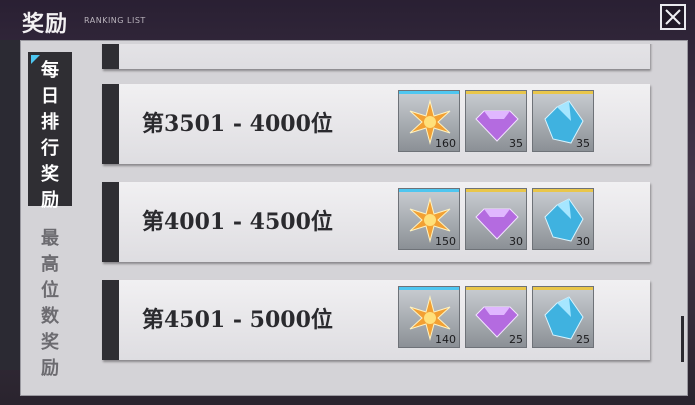 This screenshot has width=695, height=405. I want to click on tab-char: 排, so click(50, 122).